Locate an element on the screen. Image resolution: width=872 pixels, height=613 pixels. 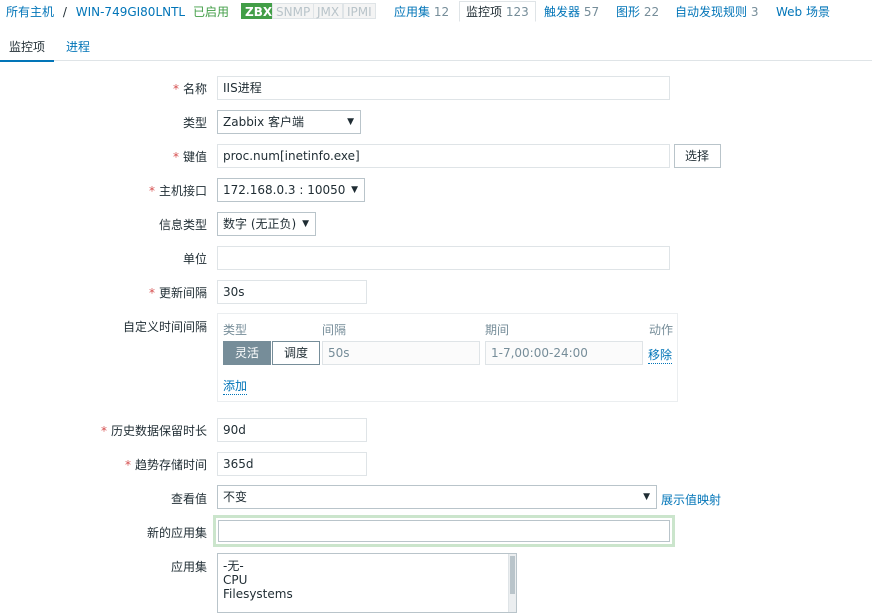
flexible-toggle: 灵活 is located at coordinates (247, 353).